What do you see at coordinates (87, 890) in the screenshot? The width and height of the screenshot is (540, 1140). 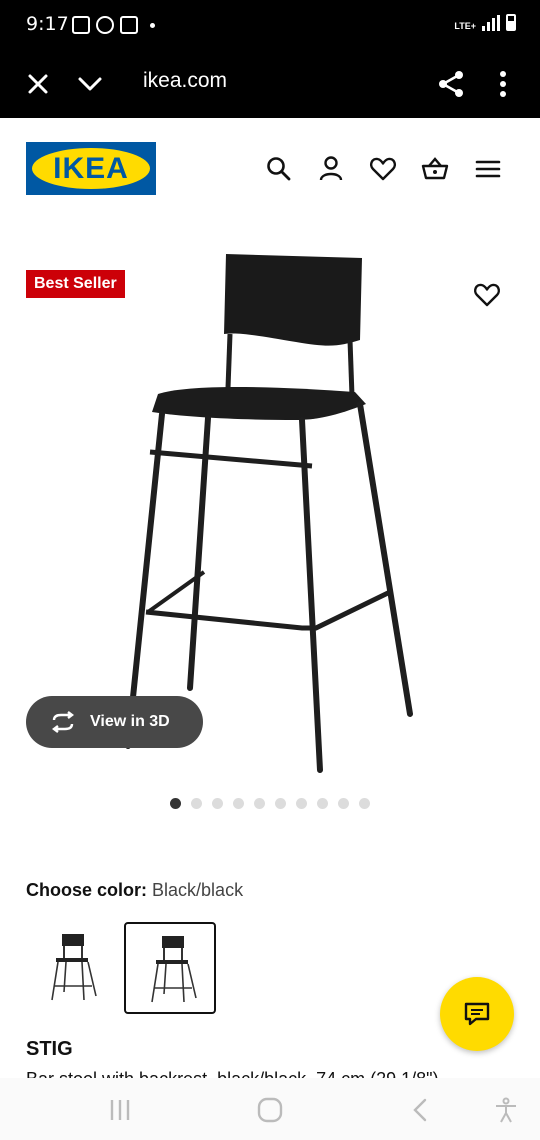 I see `choose-color-label: Choose color:` at bounding box center [87, 890].